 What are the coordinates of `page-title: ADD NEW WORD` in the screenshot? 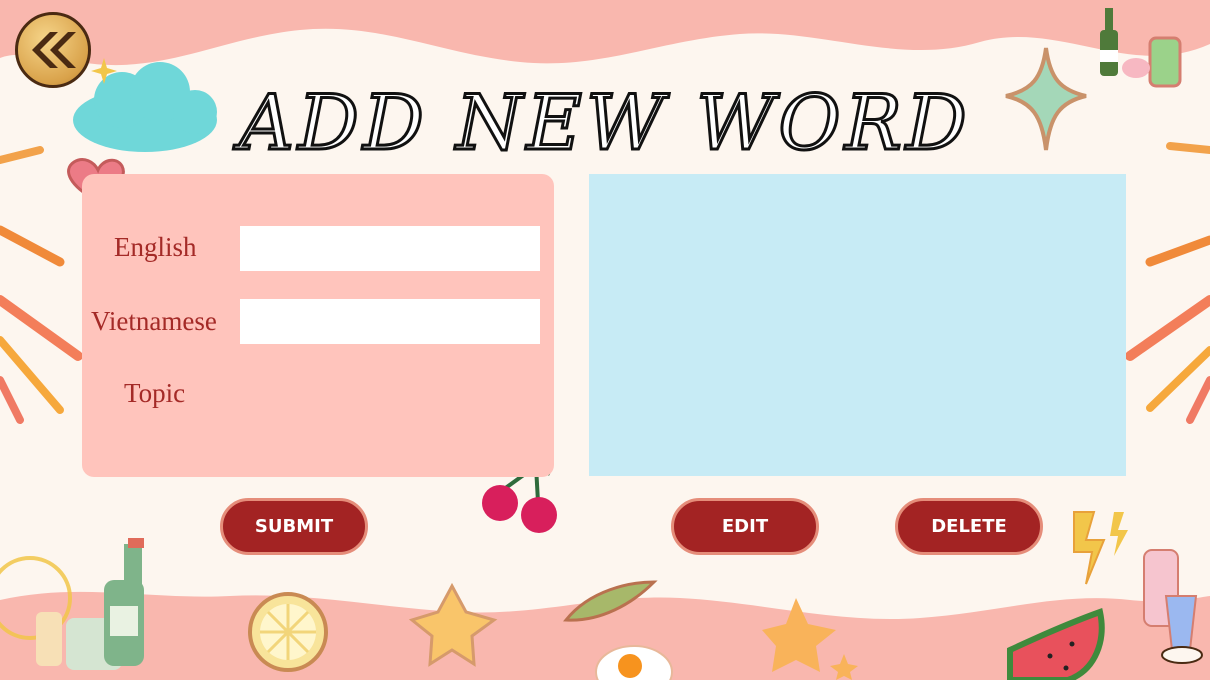 It's located at (604, 122).